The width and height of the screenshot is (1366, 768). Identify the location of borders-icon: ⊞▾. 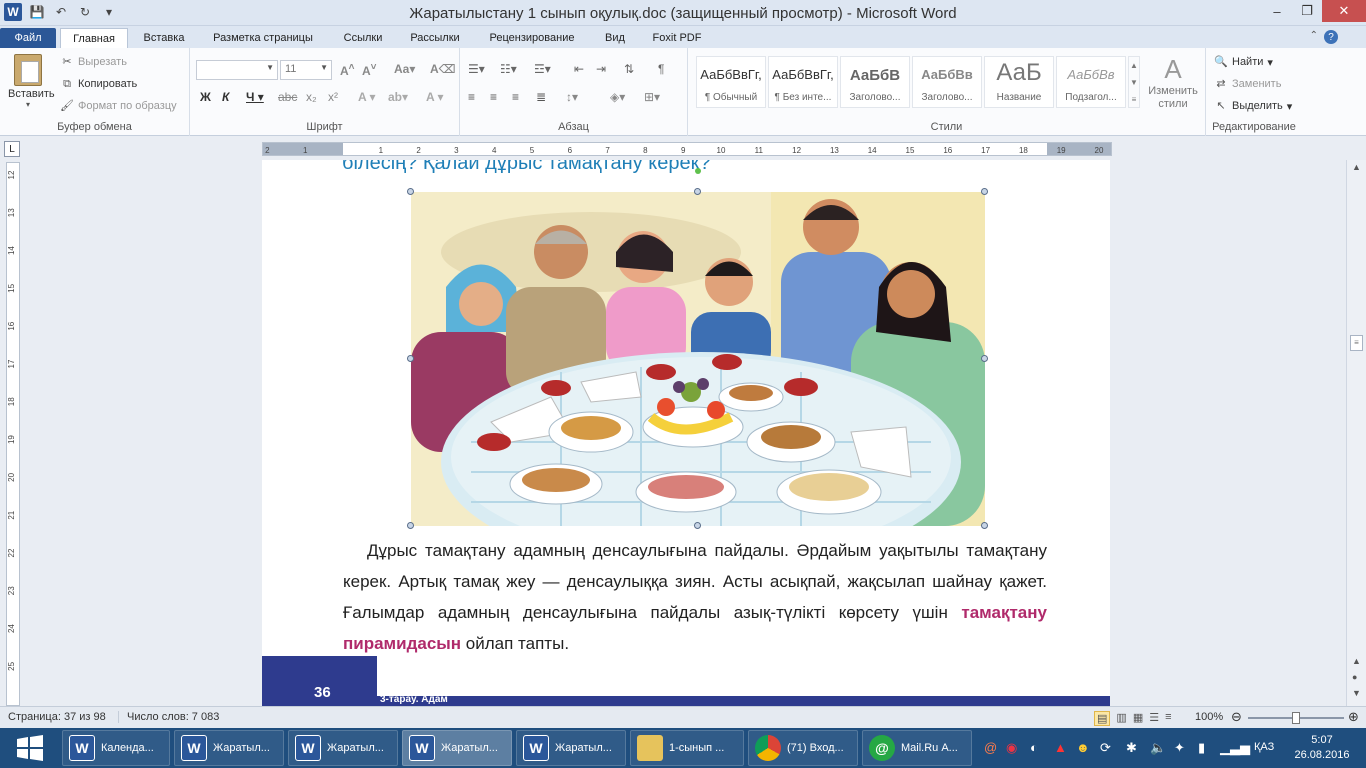
(652, 97).